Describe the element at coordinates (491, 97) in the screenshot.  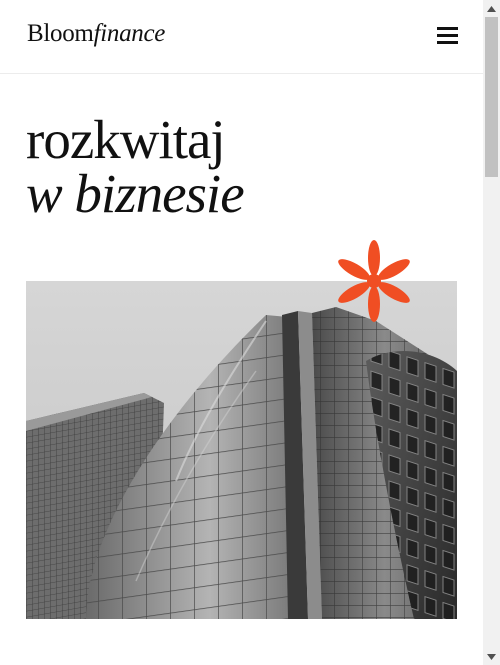
I see `scrollbar-thumb` at that location.